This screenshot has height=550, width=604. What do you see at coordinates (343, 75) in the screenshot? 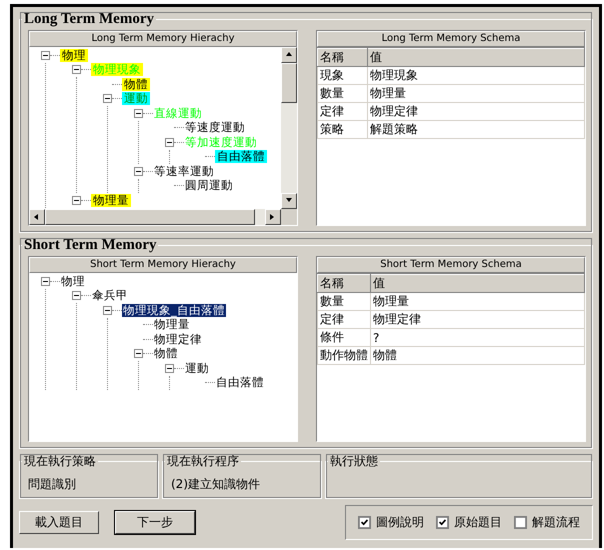
I see `table-cell: 現象` at bounding box center [343, 75].